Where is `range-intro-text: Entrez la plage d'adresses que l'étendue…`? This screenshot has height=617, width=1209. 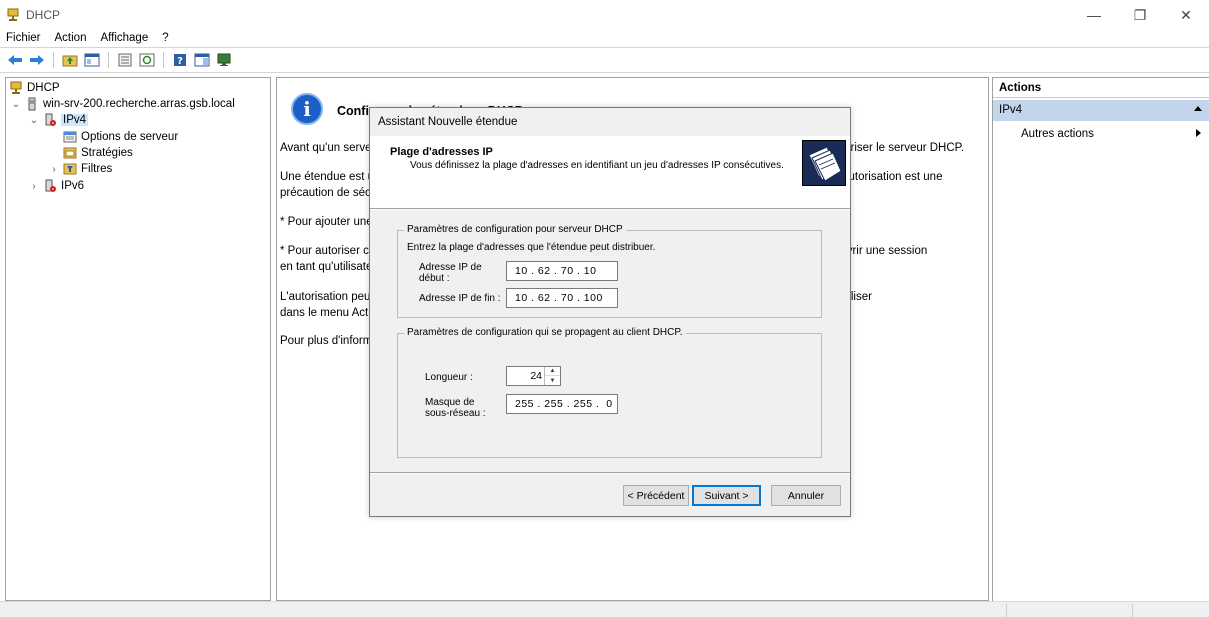
range-intro-text: Entrez la plage d'adresses que l'étendue… is located at coordinates (531, 247).